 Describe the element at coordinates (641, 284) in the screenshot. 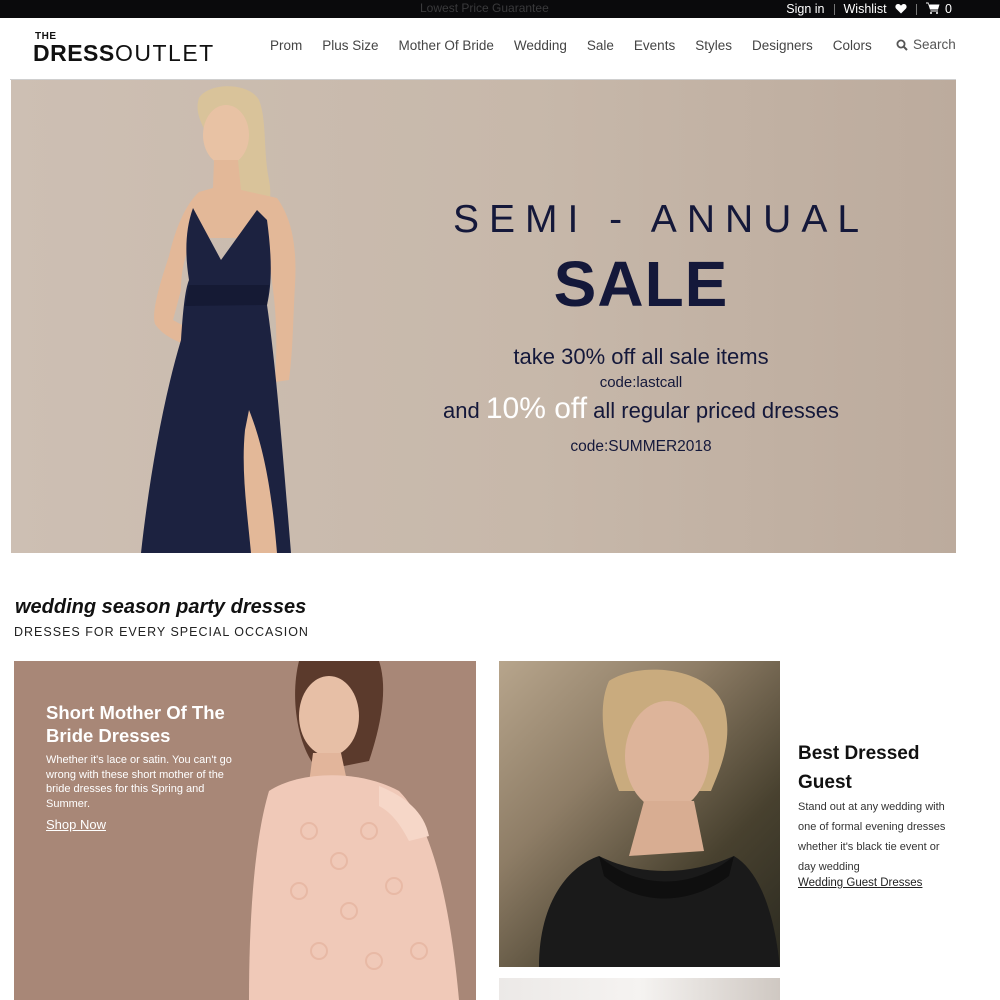

I see `hero-headline-sale: SALE` at that location.